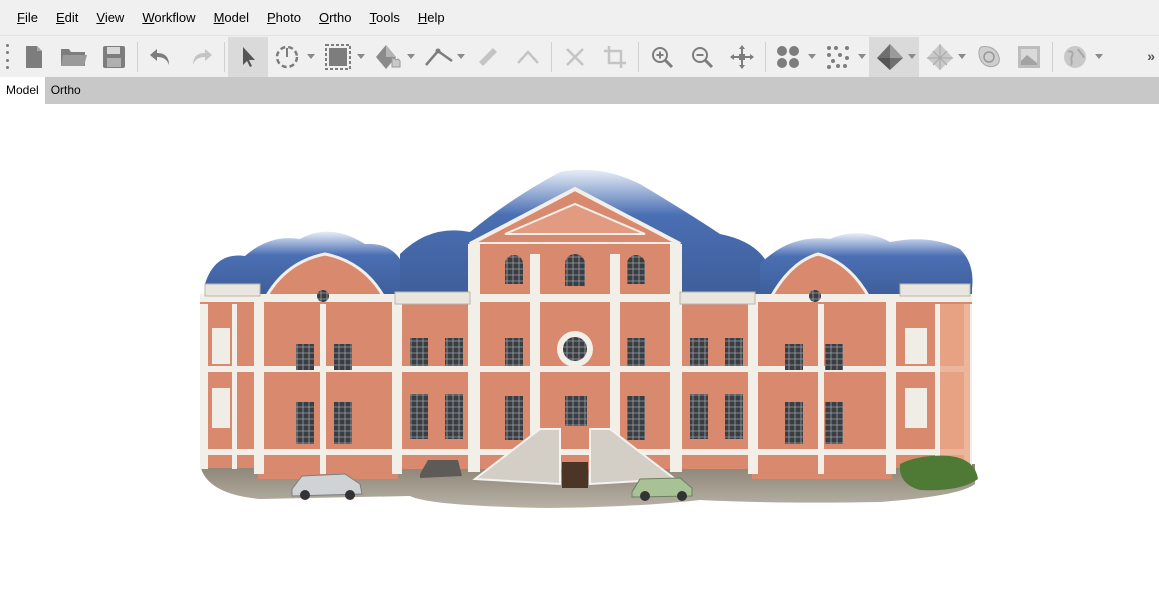  I want to click on ruler-measure-icon, so click(488, 56).